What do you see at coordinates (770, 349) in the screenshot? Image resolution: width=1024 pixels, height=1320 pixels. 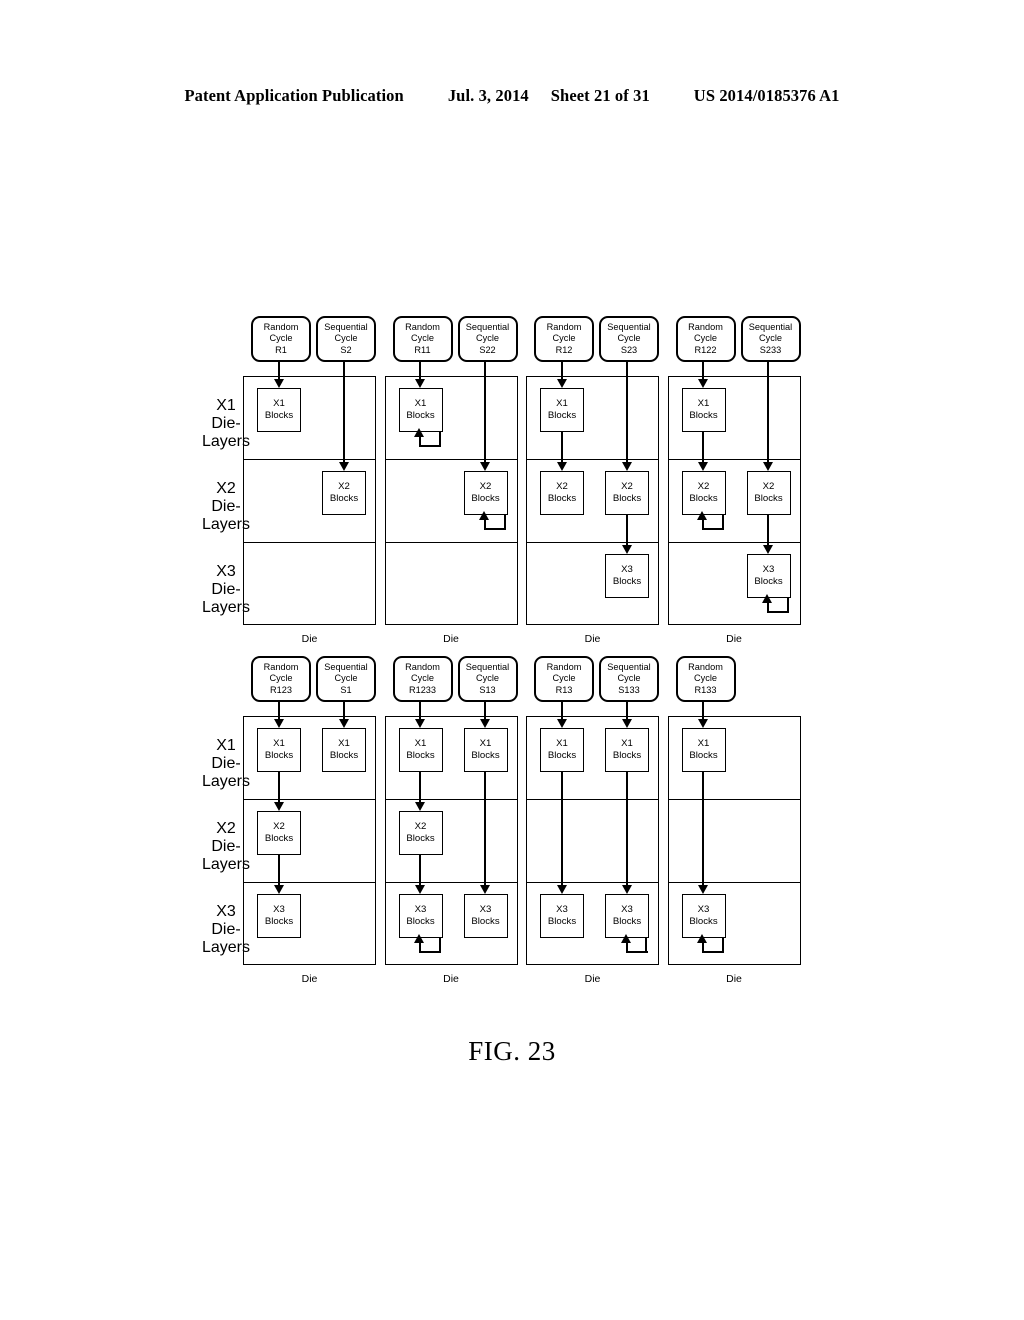 I see `cycle-id-label: S233` at bounding box center [770, 349].